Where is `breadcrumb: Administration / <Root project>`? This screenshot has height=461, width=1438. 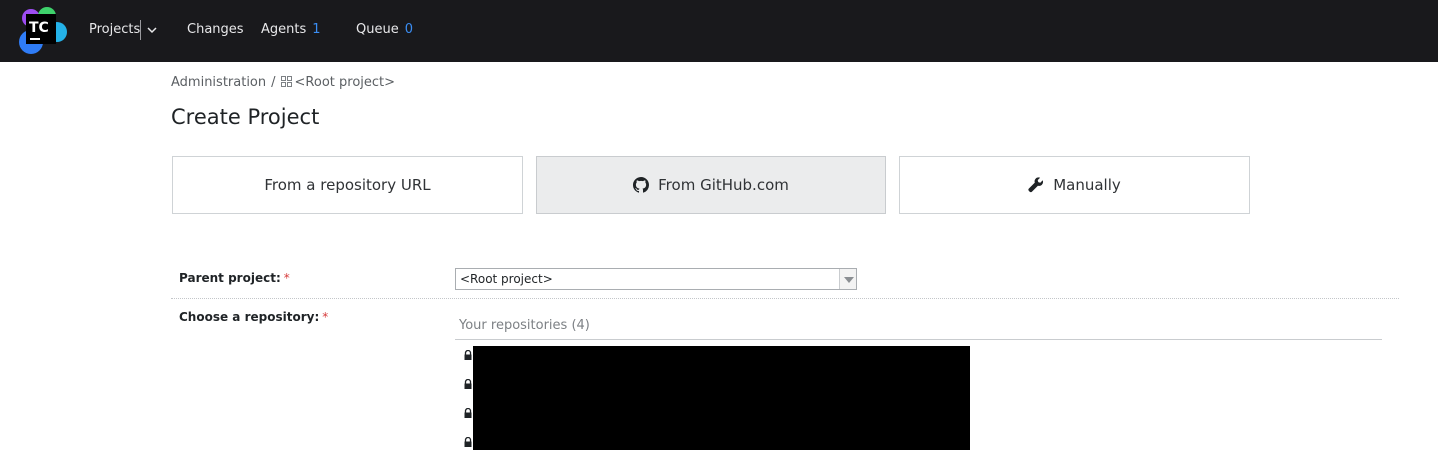
breadcrumb: Administration / <Root project> is located at coordinates (283, 82).